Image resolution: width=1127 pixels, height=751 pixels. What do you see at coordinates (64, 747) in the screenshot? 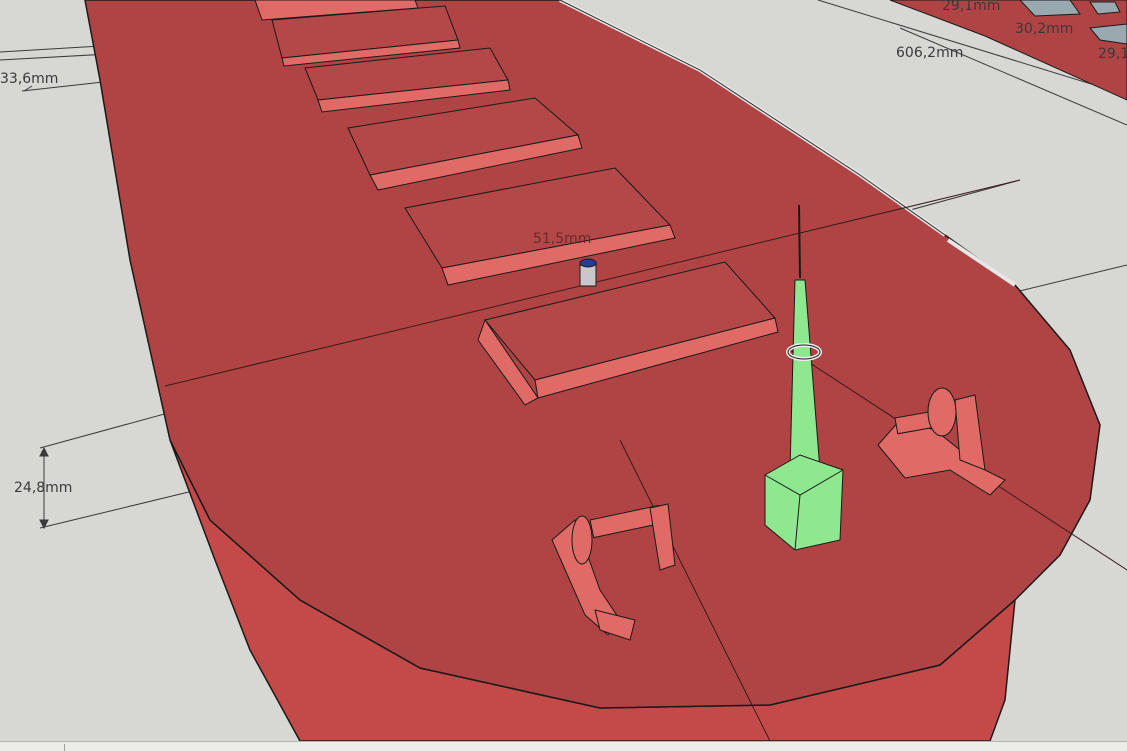
I see `status-bar-divider` at bounding box center [64, 747].